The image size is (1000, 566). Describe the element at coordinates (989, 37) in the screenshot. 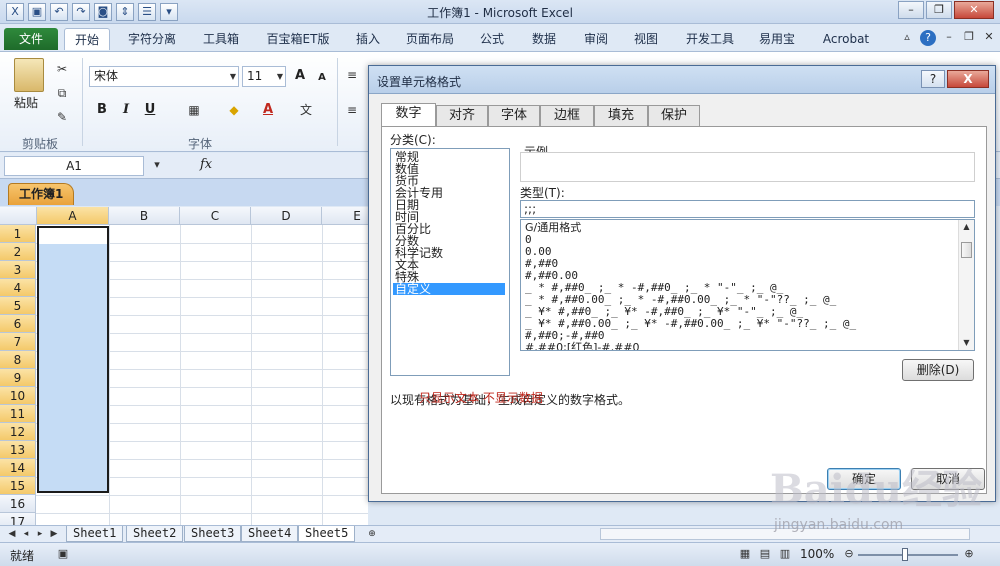

I see `close-workbook-icon: ✕` at that location.